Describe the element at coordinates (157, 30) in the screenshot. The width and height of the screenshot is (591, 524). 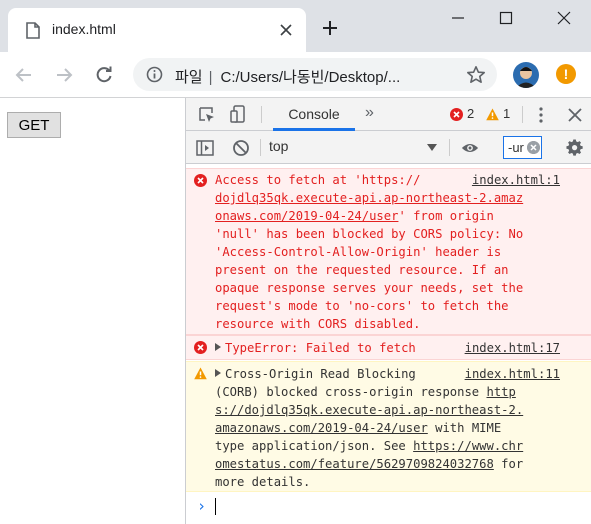
I see `browser-tab: index.html` at that location.